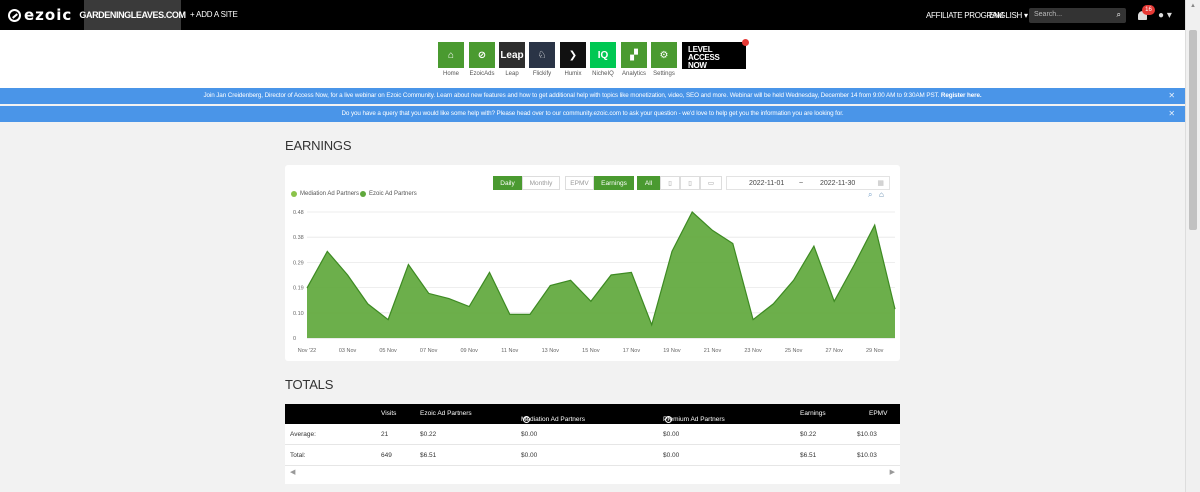  Describe the element at coordinates (48, 15) in the screenshot. I see `logo-text: ezoic` at that location.